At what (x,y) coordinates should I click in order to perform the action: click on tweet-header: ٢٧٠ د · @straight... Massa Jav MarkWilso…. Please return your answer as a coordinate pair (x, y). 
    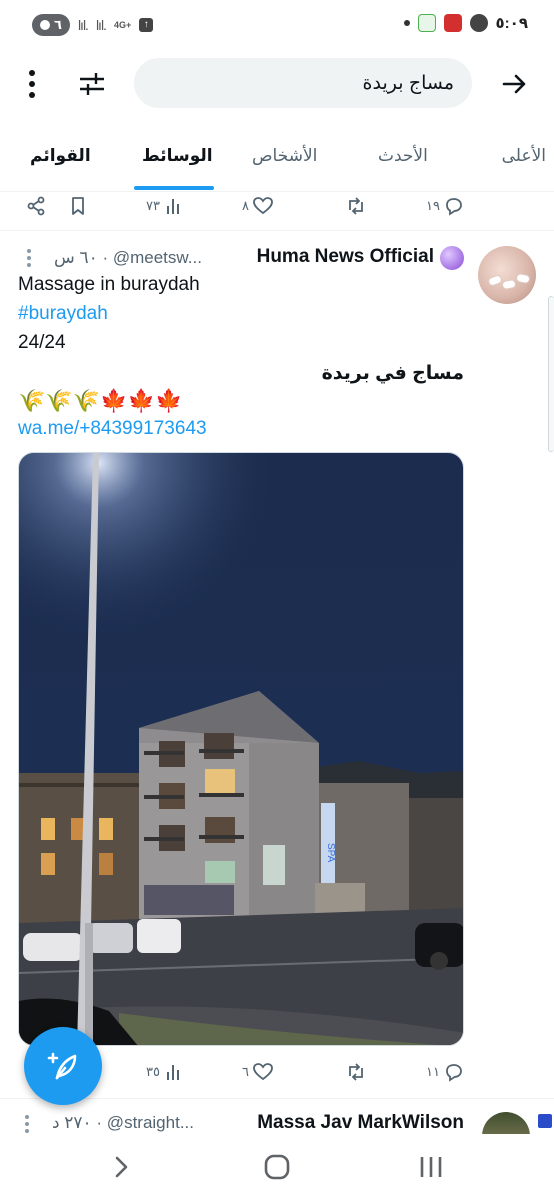
    Looking at the image, I should click on (278, 1123).